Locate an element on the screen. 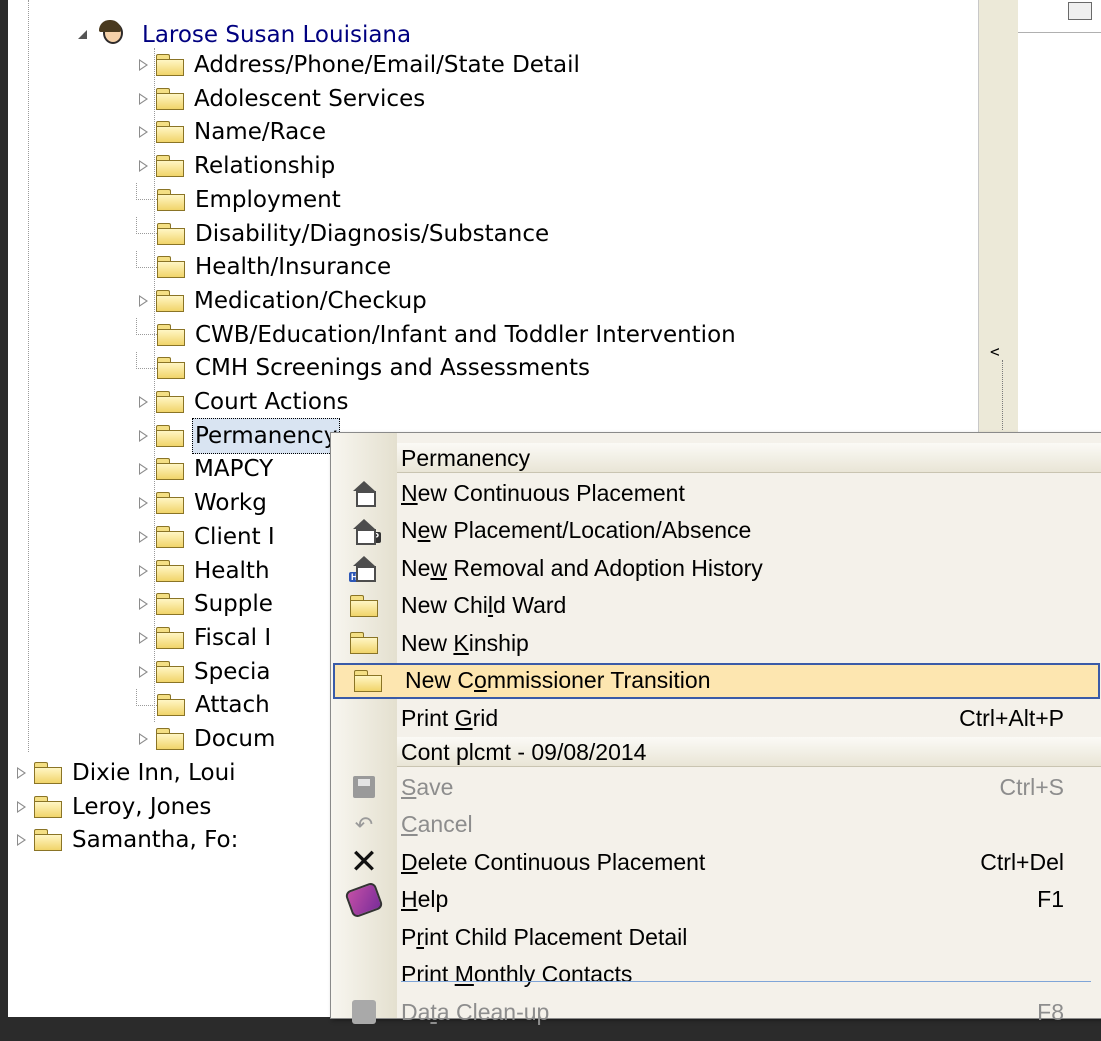  tree-node-disability-diagnosis-substance: Disability/Diagnosis/Substance is located at coordinates (343, 234).